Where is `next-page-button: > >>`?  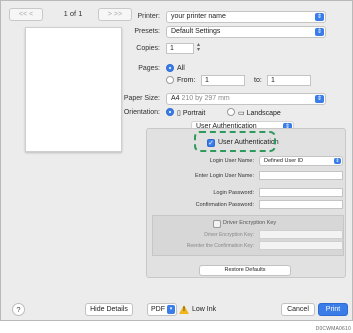
next-page-button: > >> is located at coordinates (115, 14).